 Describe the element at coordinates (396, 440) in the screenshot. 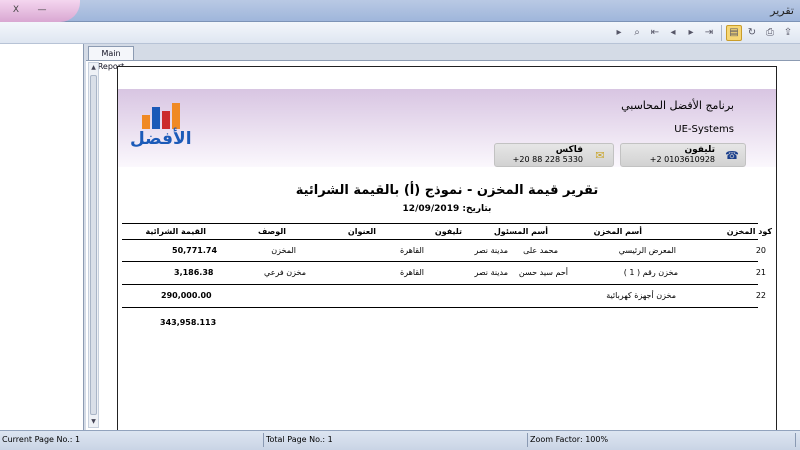

I see `total-page-status: Total Page No.: 1` at that location.